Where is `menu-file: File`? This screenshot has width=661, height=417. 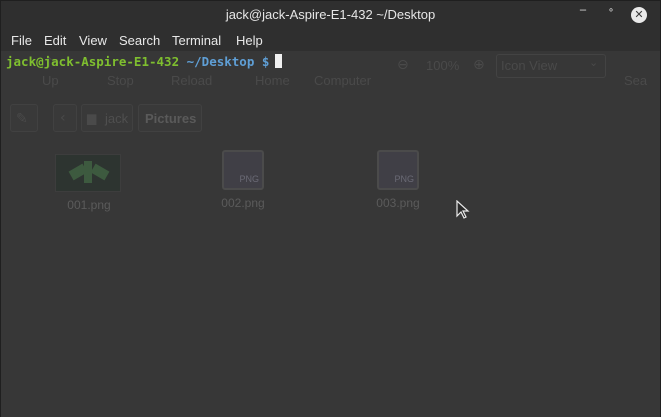 menu-file: File is located at coordinates (21, 40).